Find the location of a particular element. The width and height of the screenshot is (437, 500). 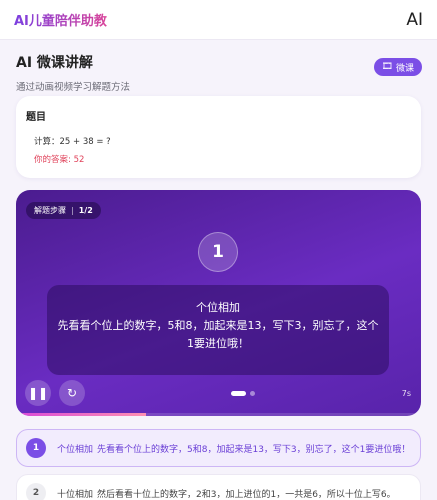

step-title: 十位相加 is located at coordinates (75, 494).